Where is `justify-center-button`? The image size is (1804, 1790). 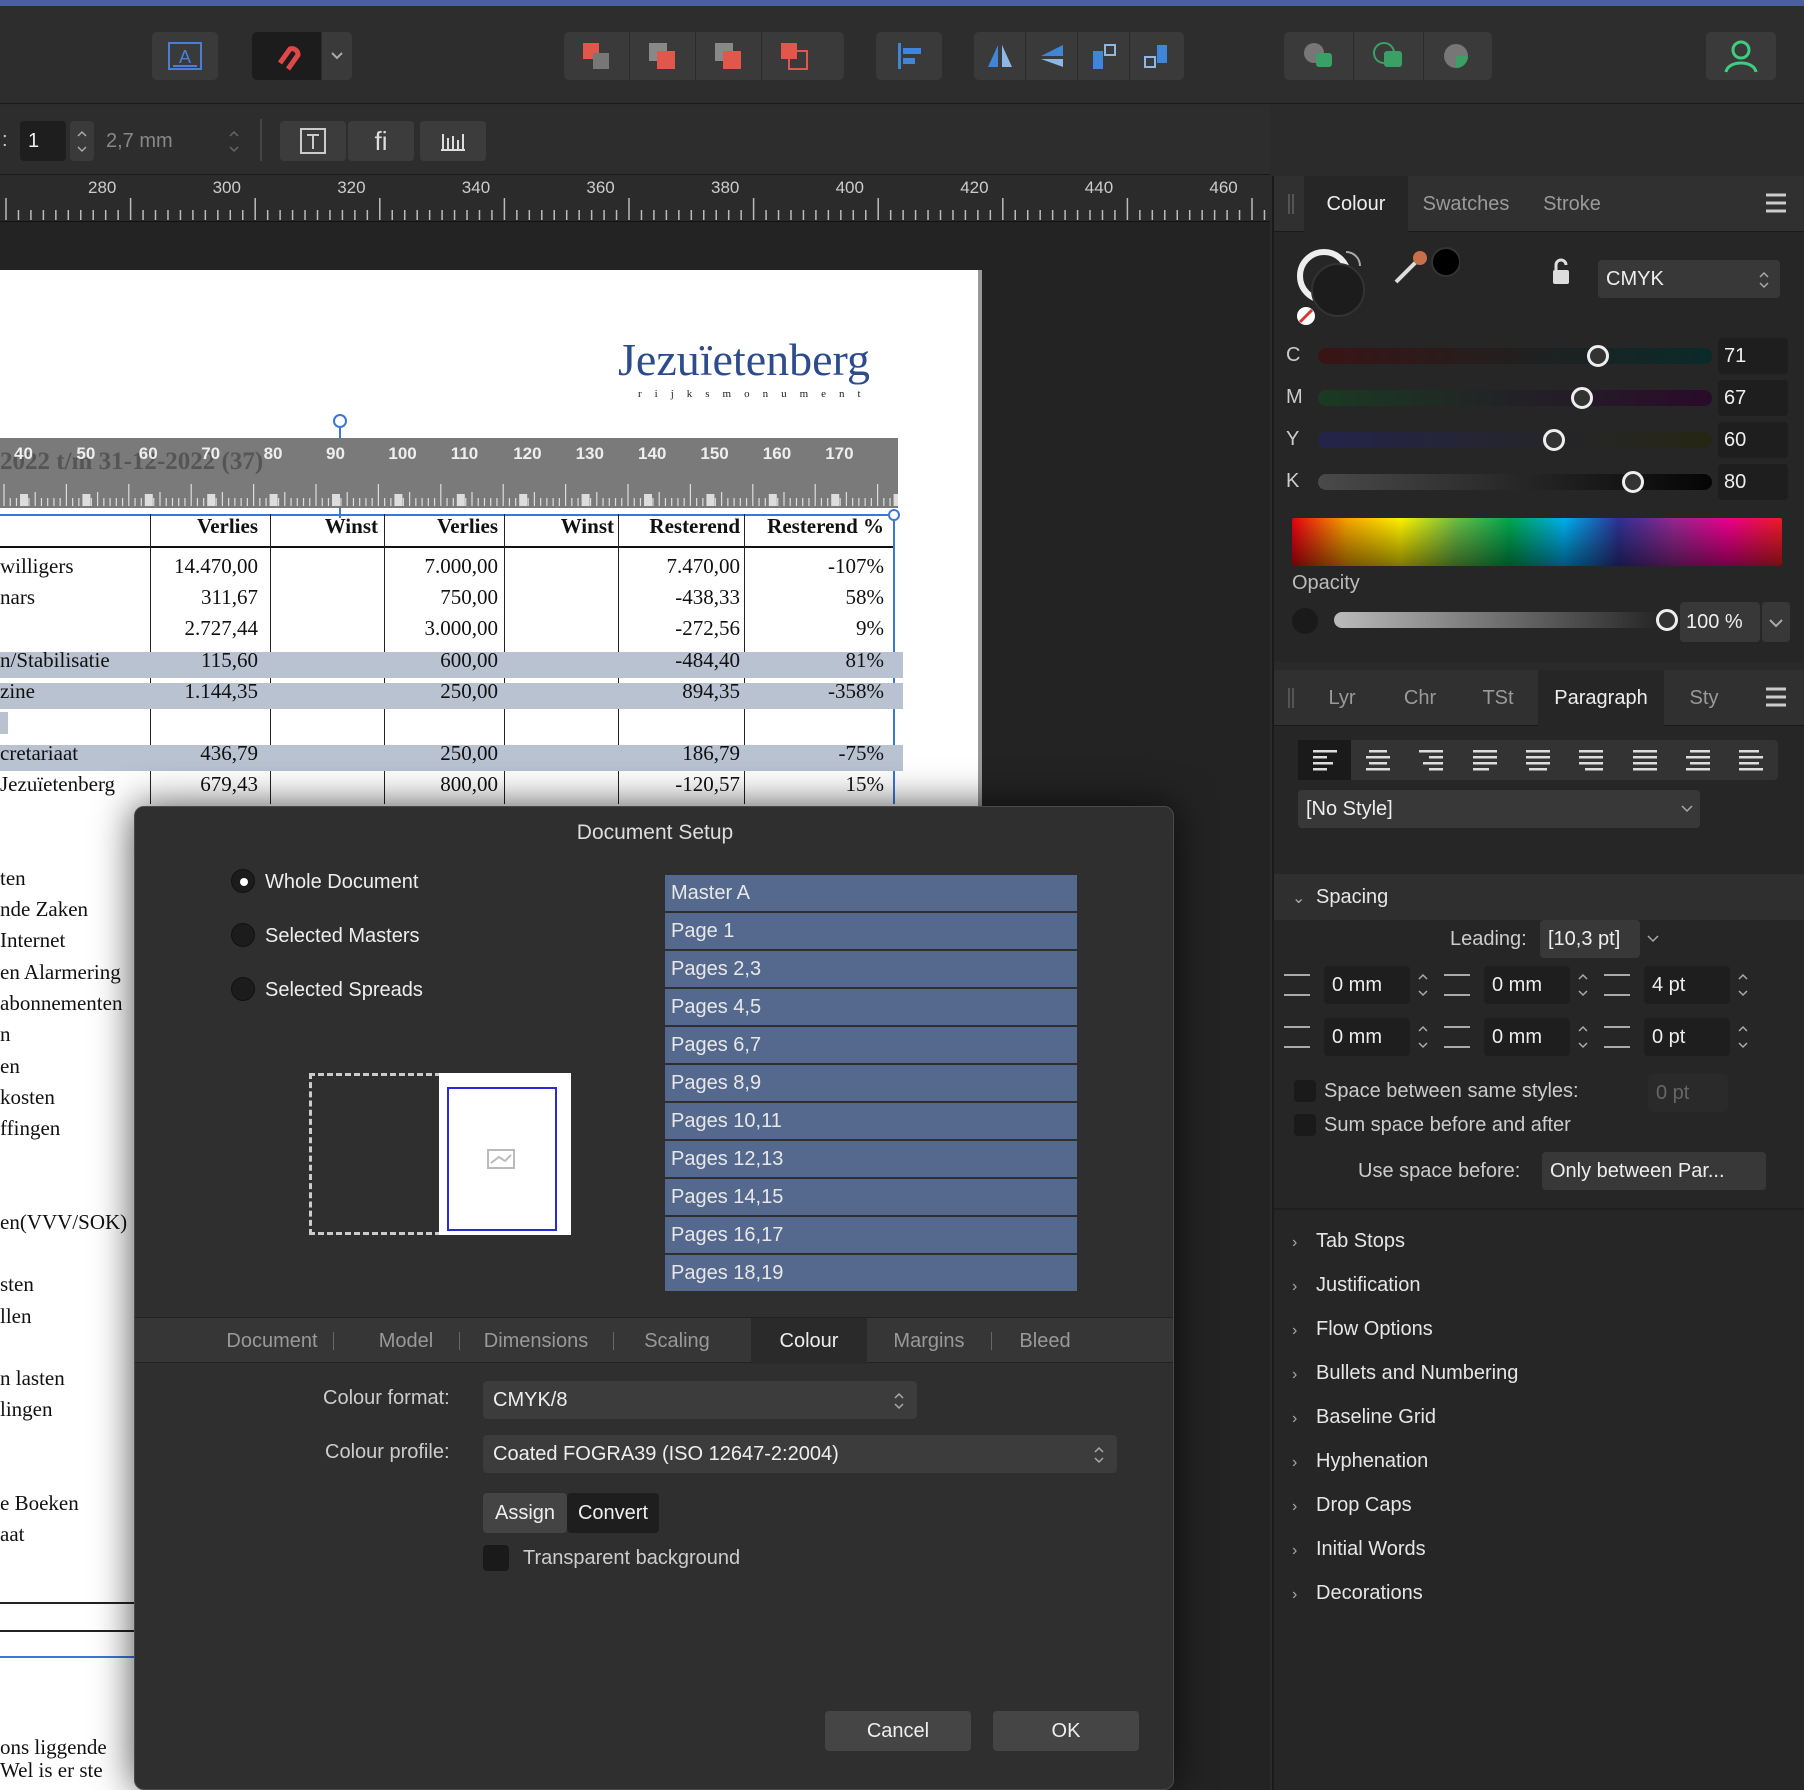
justify-center-button is located at coordinates (1537, 760).